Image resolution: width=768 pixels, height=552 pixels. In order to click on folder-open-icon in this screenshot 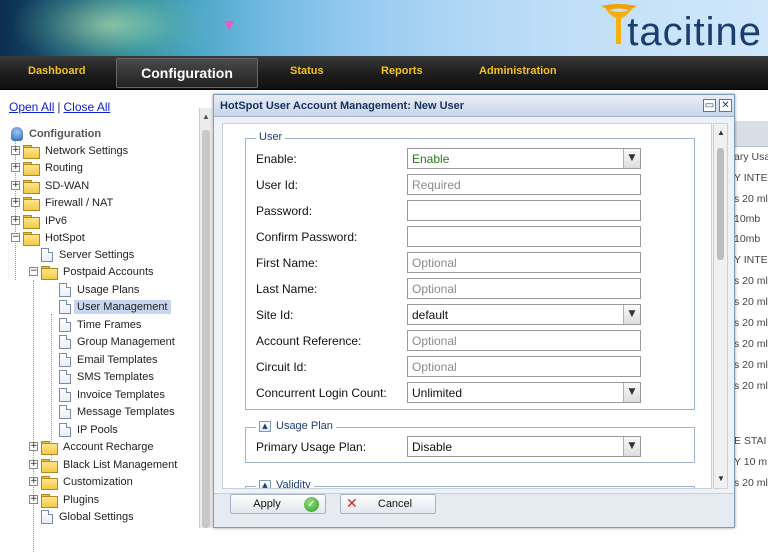, I will do `click(31, 238)`.